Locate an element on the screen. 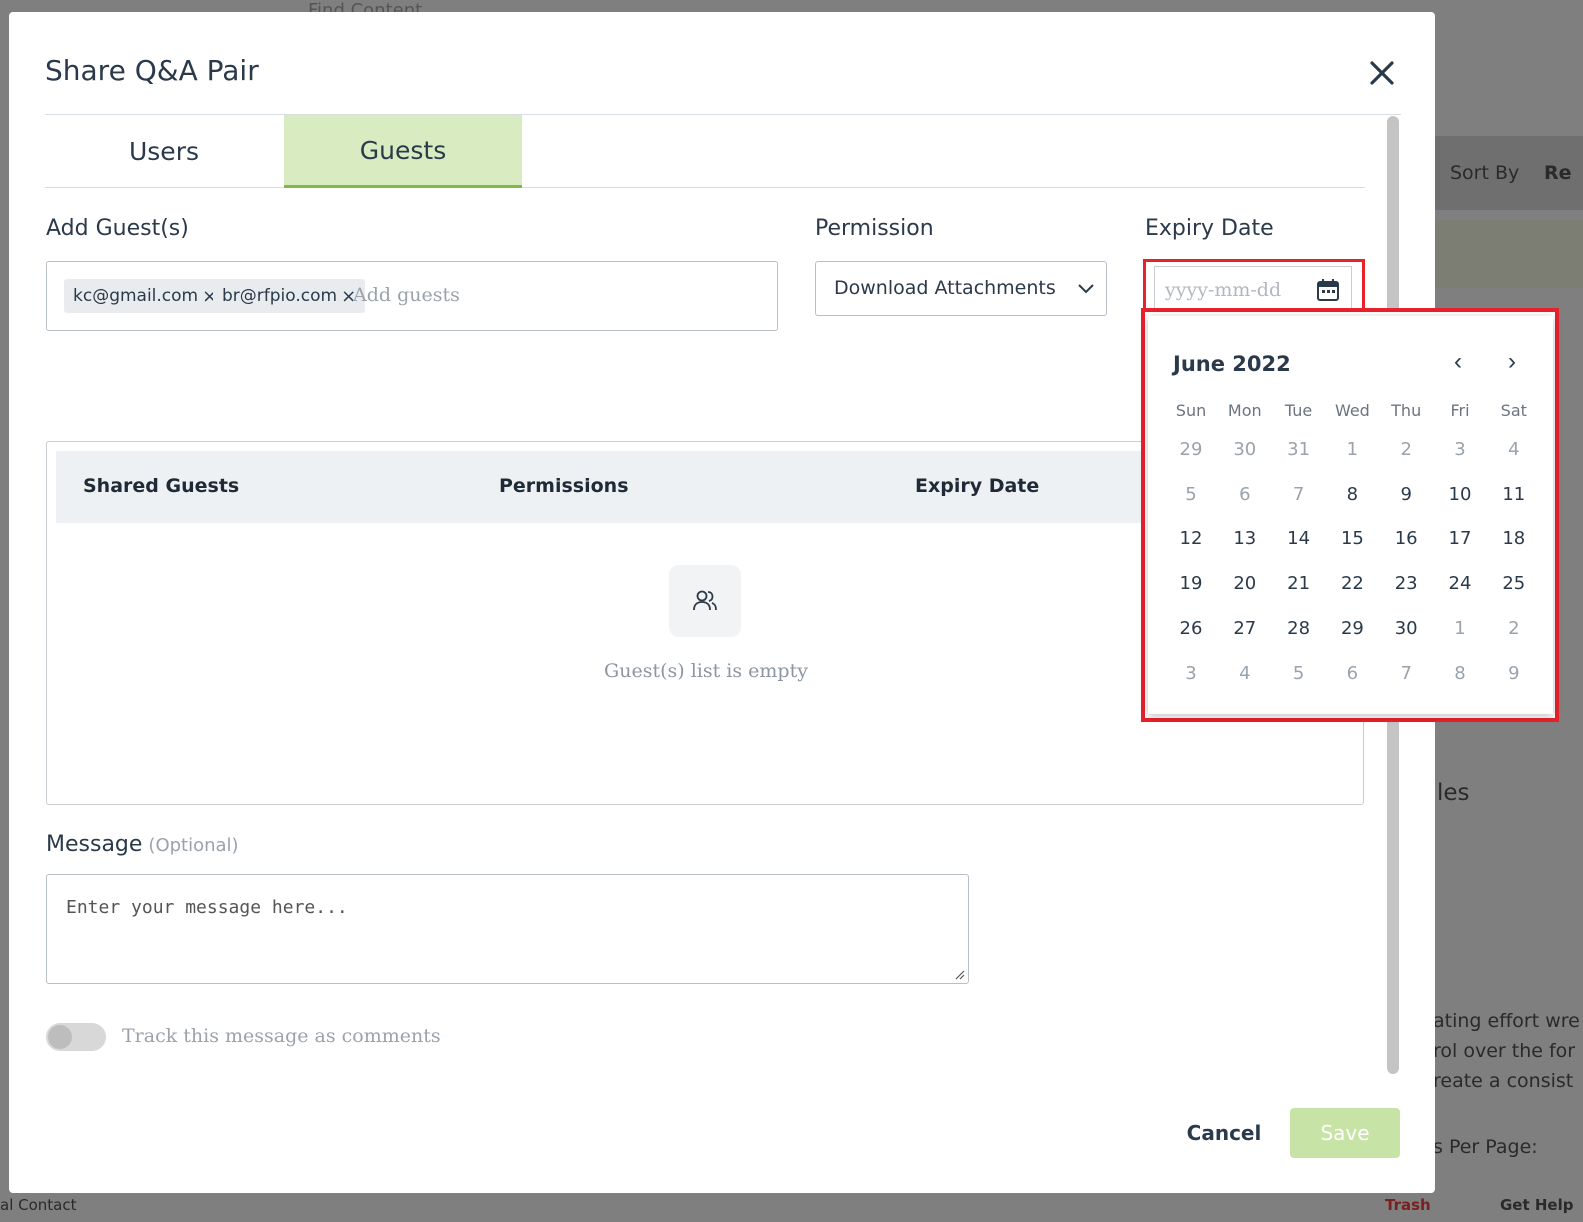  calendar-day: 31 is located at coordinates (1299, 450).